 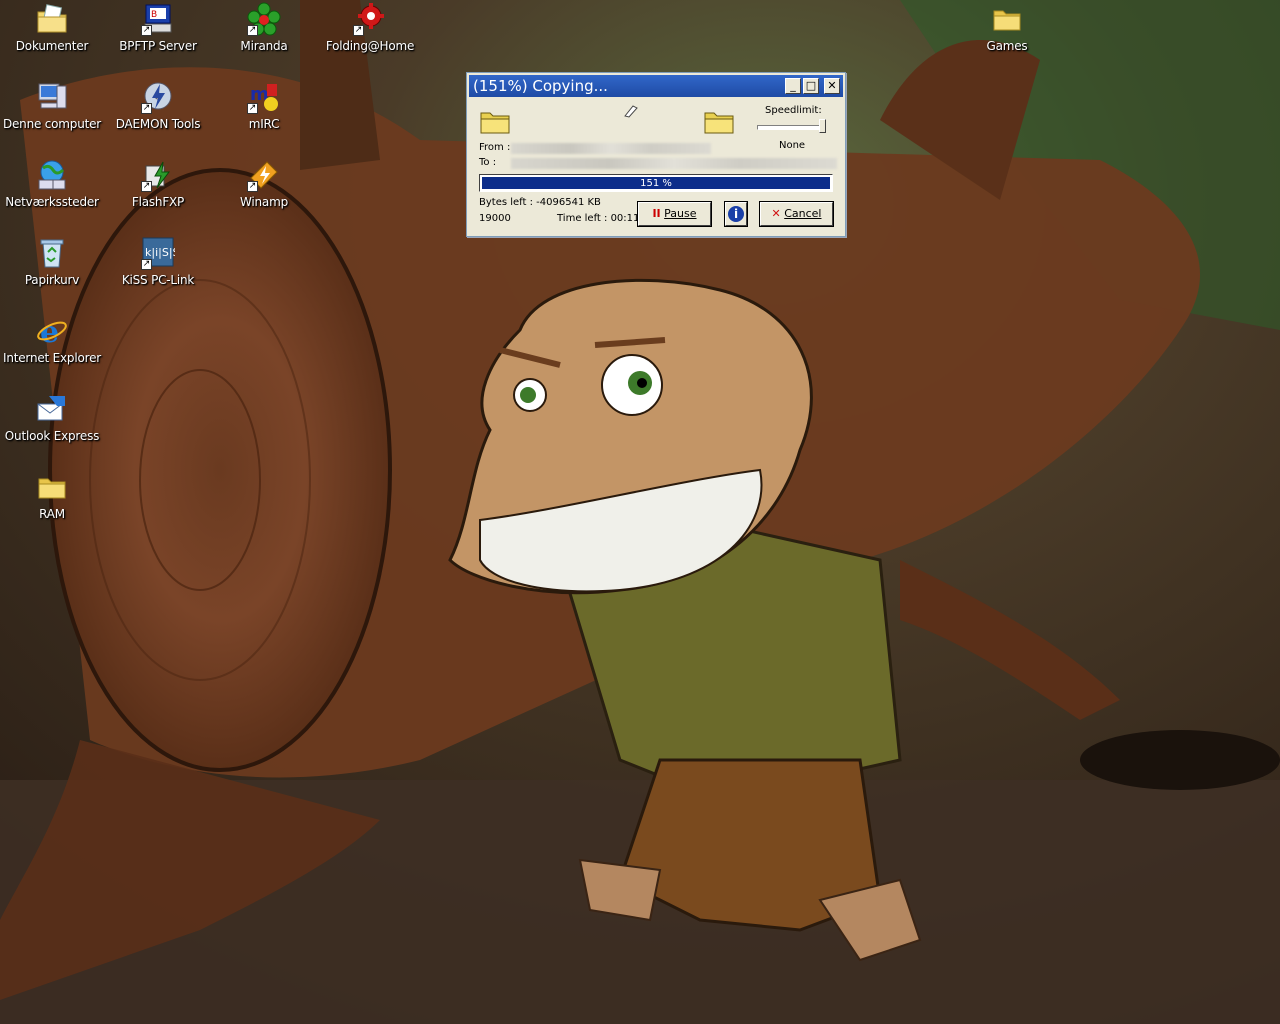 What do you see at coordinates (488, 162) in the screenshot?
I see `to-label: To :` at bounding box center [488, 162].